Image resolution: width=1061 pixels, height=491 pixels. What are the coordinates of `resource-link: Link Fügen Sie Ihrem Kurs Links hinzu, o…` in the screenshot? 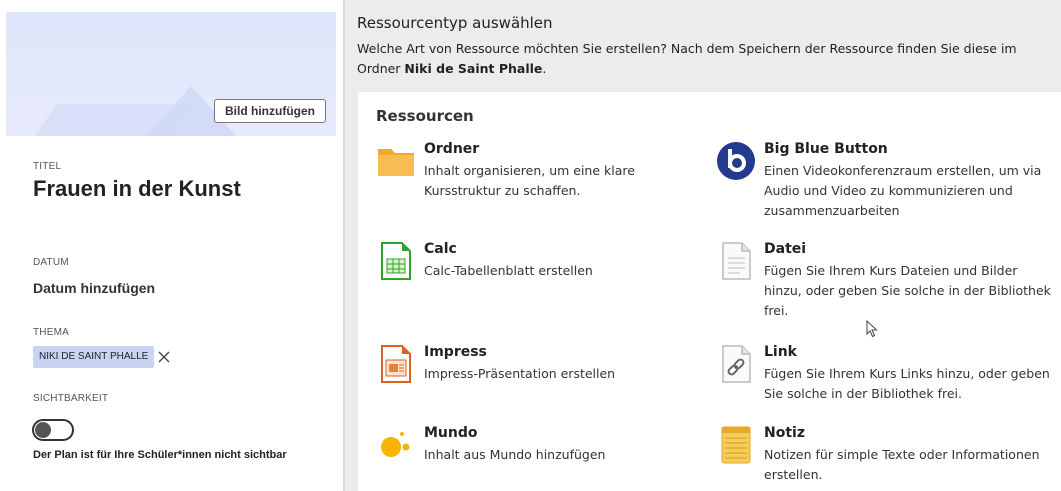 It's located at (888, 374).